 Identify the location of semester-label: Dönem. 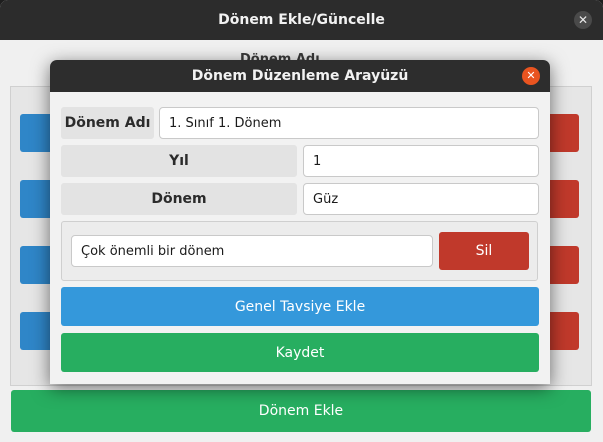
(179, 199).